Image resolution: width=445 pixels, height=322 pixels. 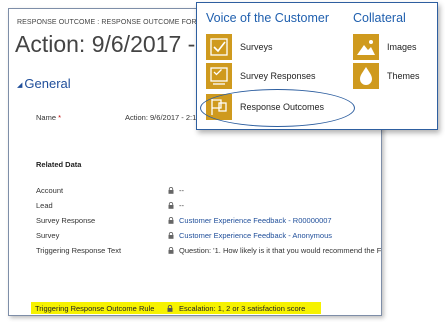 What do you see at coordinates (219, 47) in the screenshot?
I see `checkbox-icon` at bounding box center [219, 47].